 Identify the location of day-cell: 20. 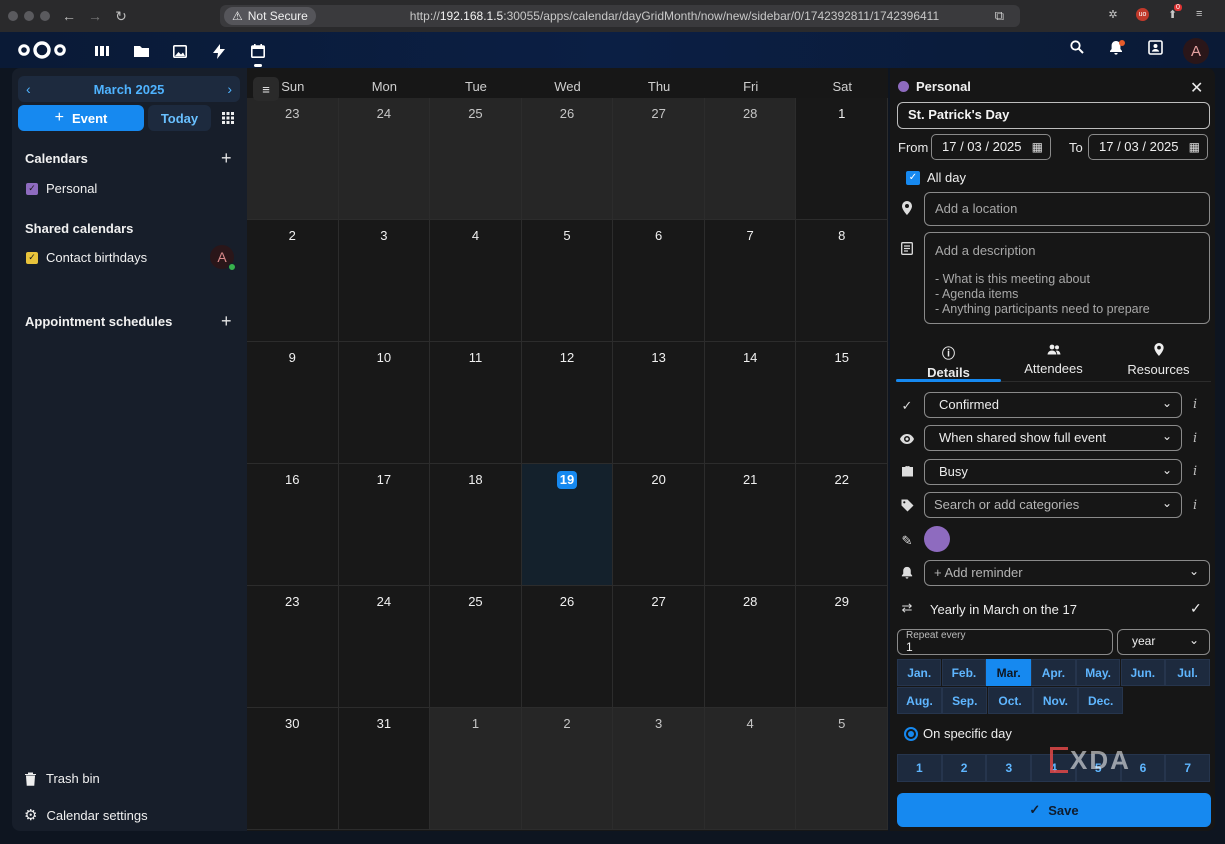
(659, 525).